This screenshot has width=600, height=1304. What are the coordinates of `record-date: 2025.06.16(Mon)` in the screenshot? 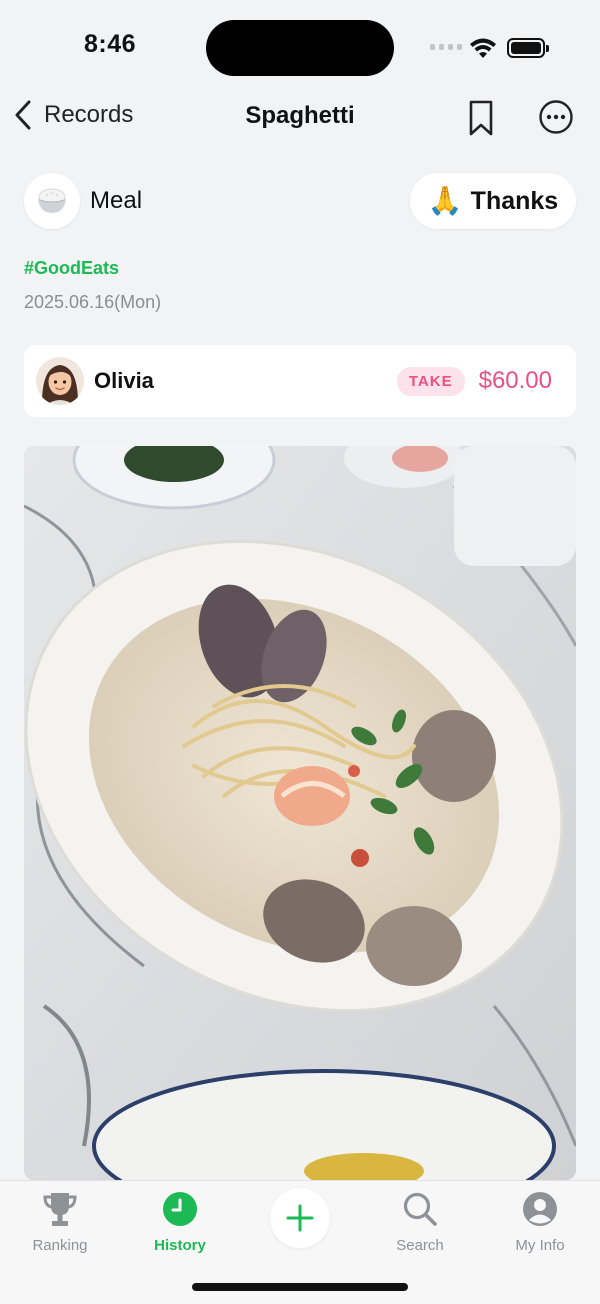 It's located at (93, 302).